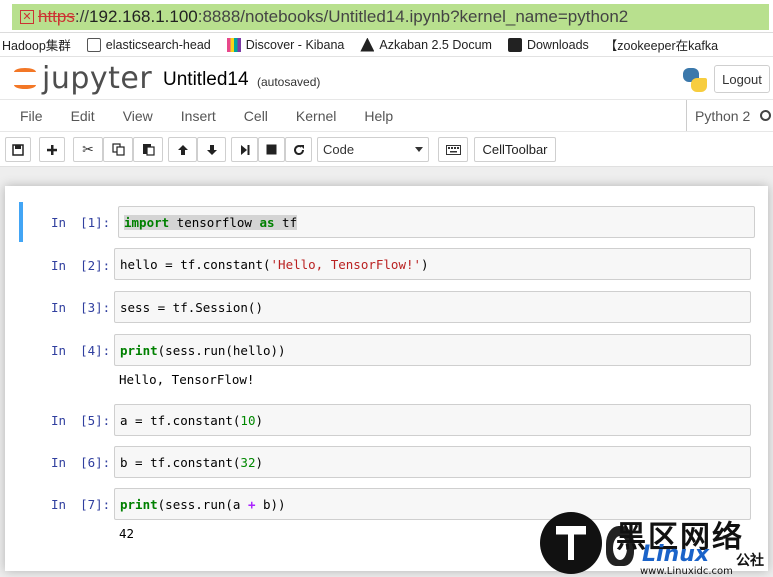 The image size is (773, 577). Describe the element at coordinates (180, 420) in the screenshot. I see `code-token: a = tf.constant(` at that location.